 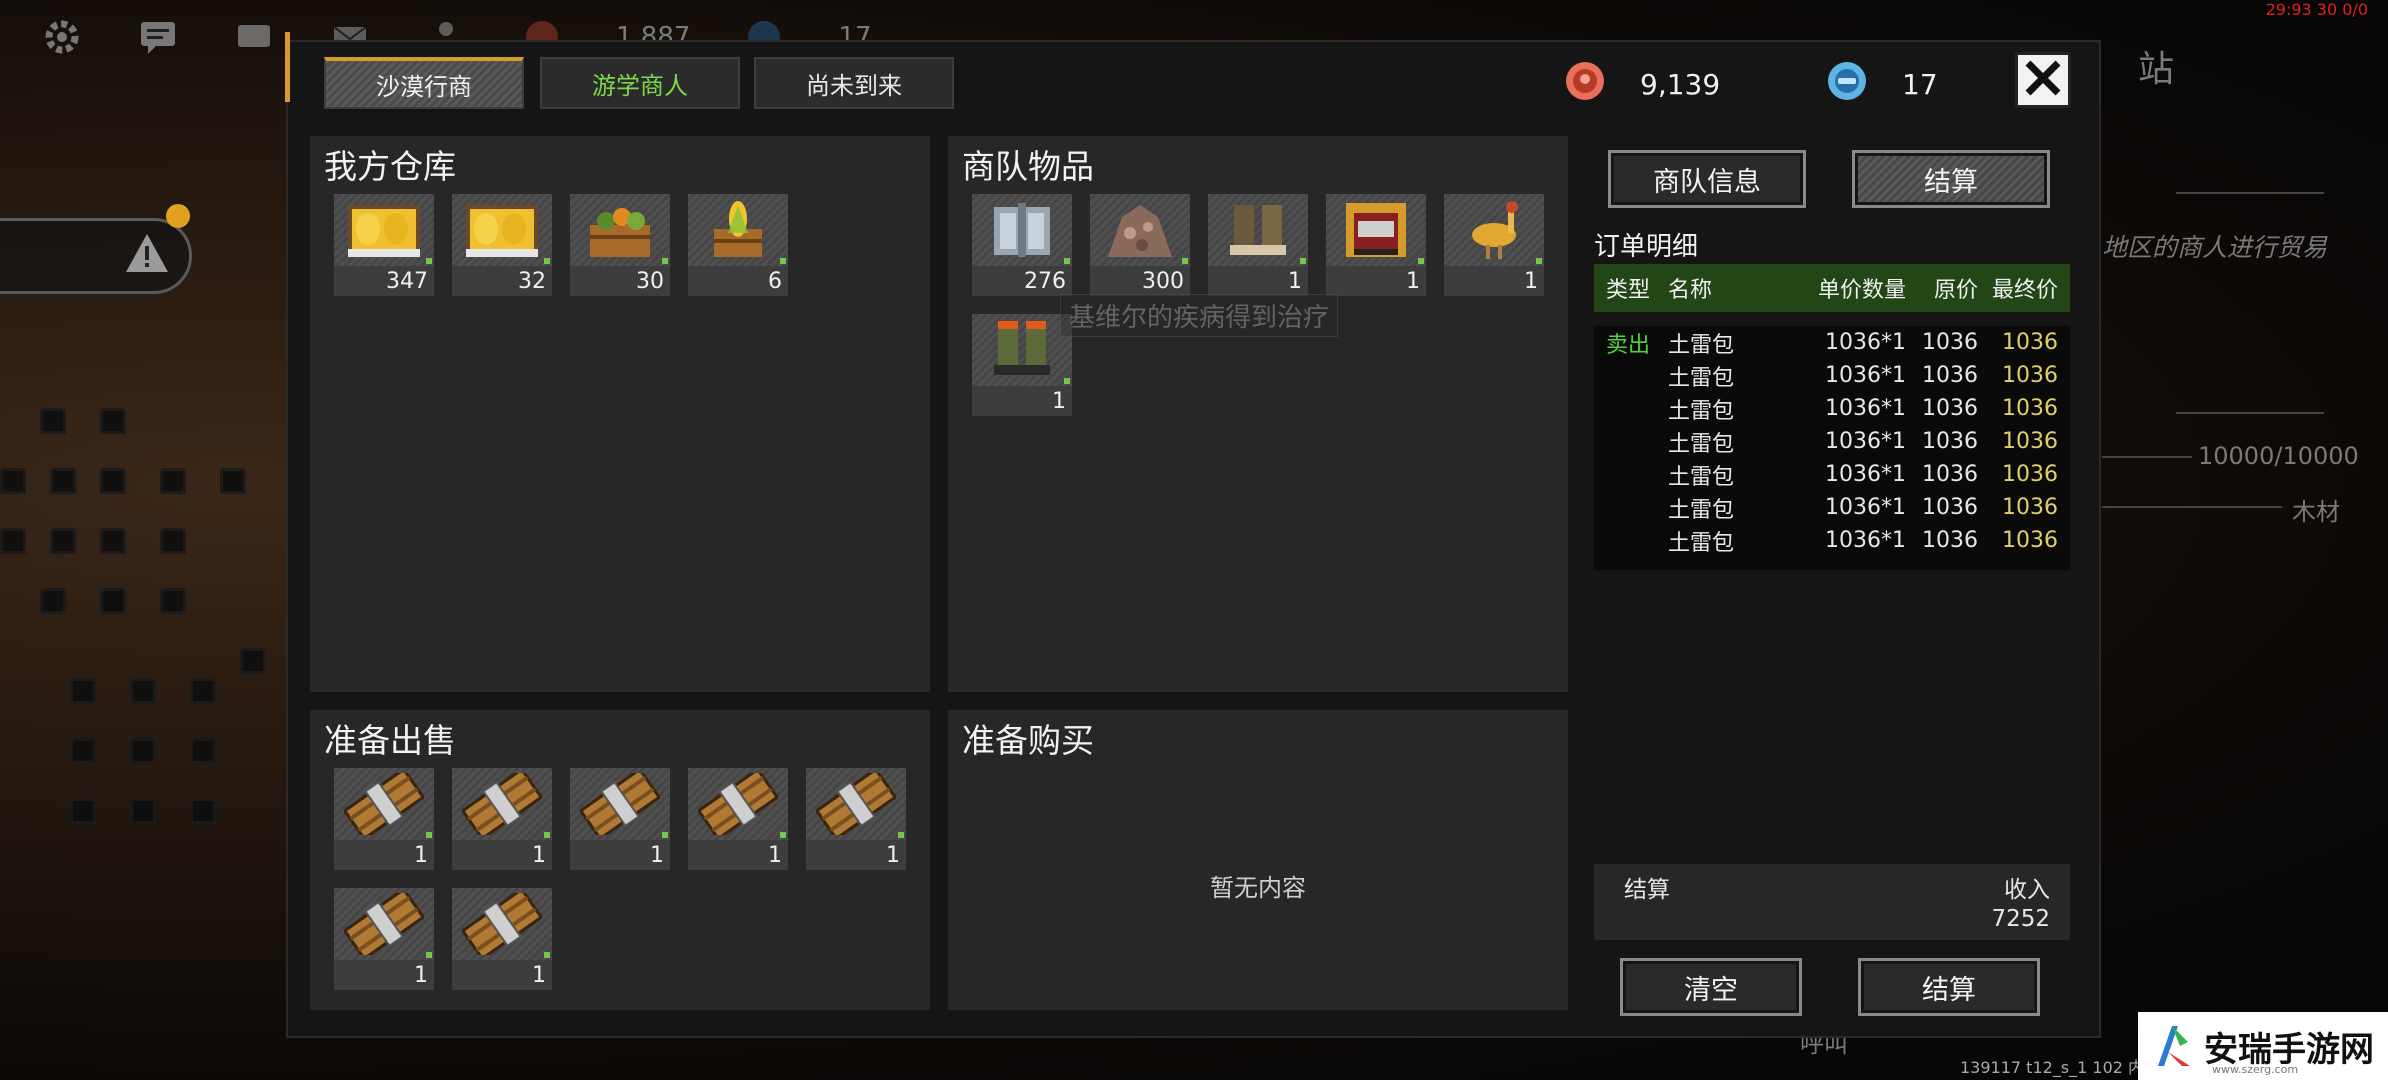 What do you see at coordinates (1951, 182) in the screenshot?
I see `button-label: 结算` at bounding box center [1951, 182].